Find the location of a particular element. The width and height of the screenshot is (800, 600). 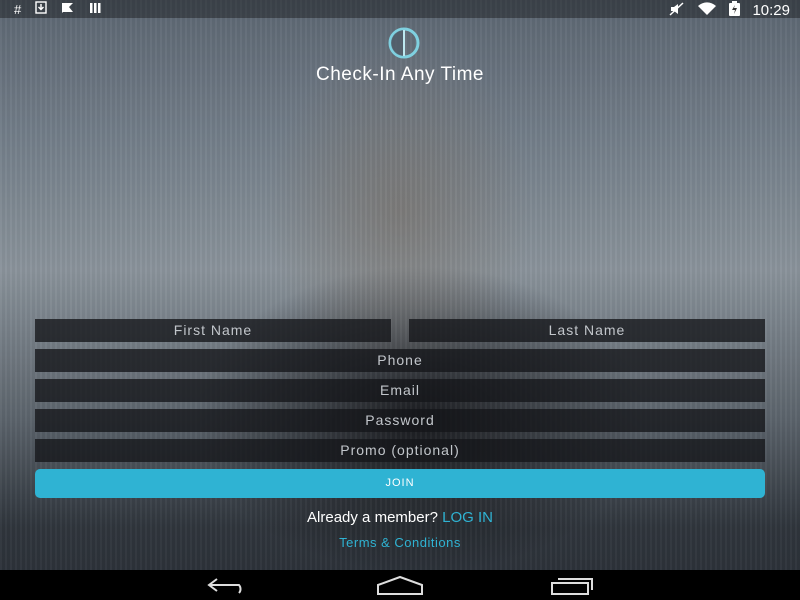

flag-icon is located at coordinates (68, 10).